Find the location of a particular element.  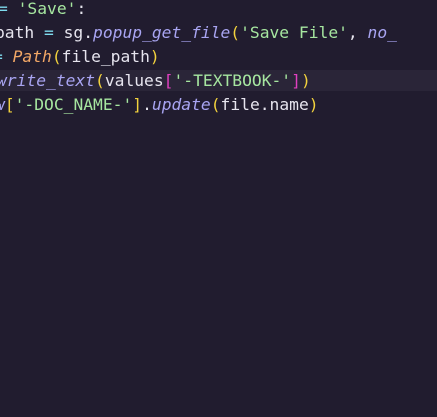

code-line-4: write_text(values['-TEXTBOOK-']) is located at coordinates (155, 81).